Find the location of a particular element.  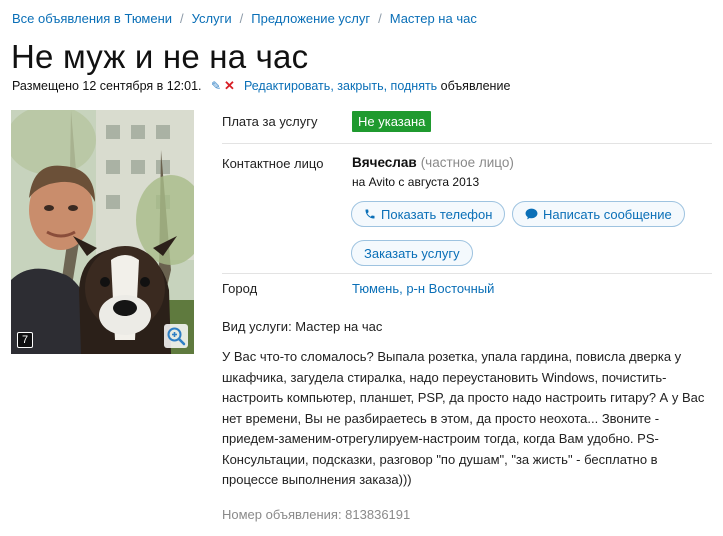

seller-name: Вячеслав is located at coordinates (384, 162).